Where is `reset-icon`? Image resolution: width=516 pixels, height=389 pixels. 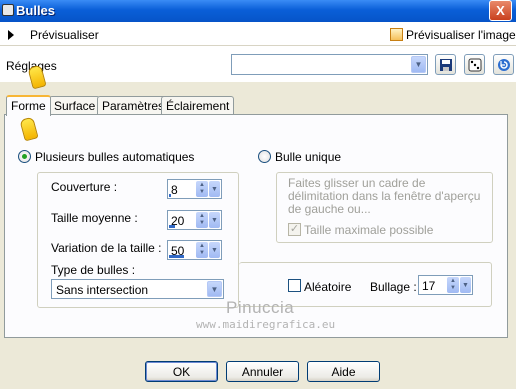
reset-icon is located at coordinates (503, 64).